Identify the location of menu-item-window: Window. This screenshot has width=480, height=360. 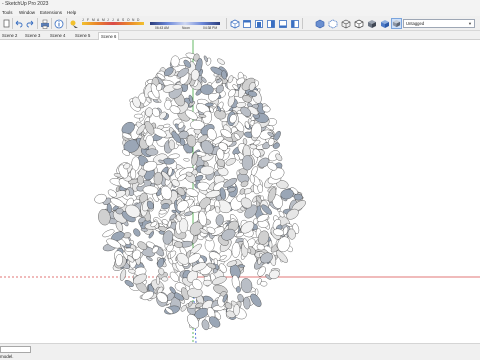
(27, 12).